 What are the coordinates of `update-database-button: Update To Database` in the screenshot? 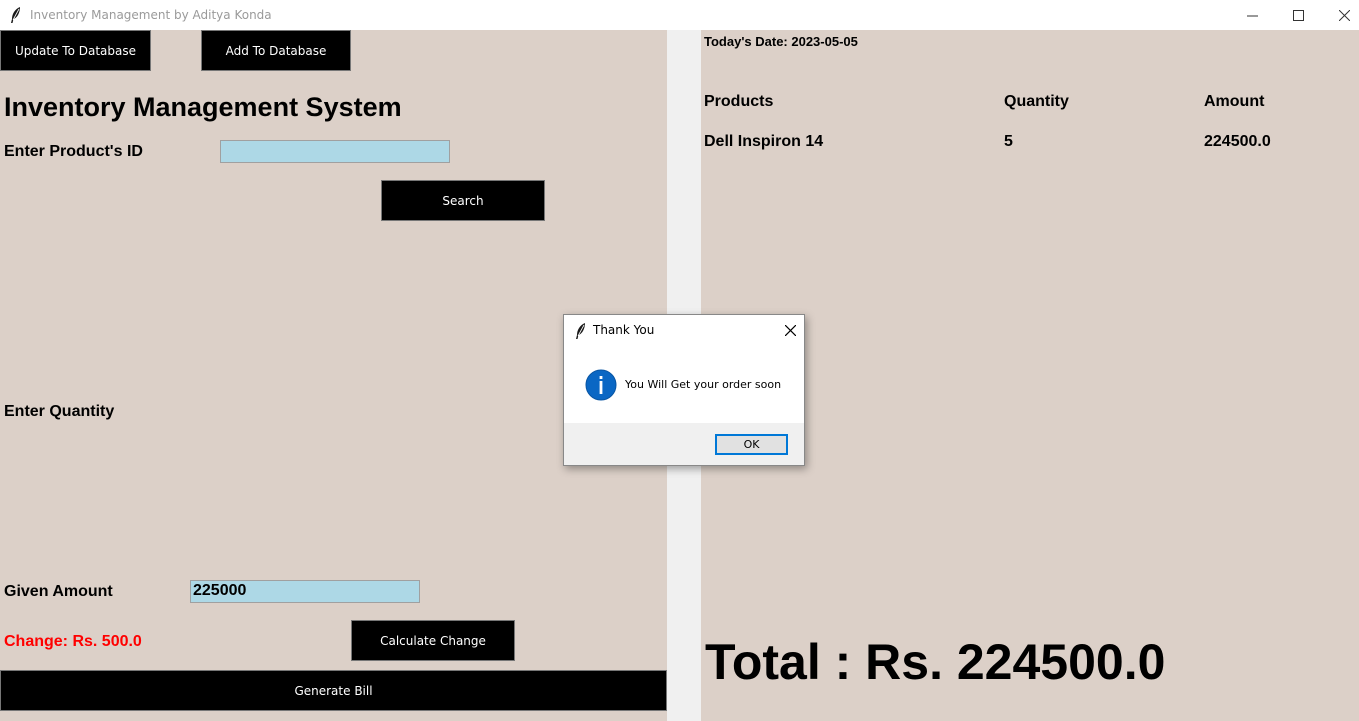 It's located at (75, 50).